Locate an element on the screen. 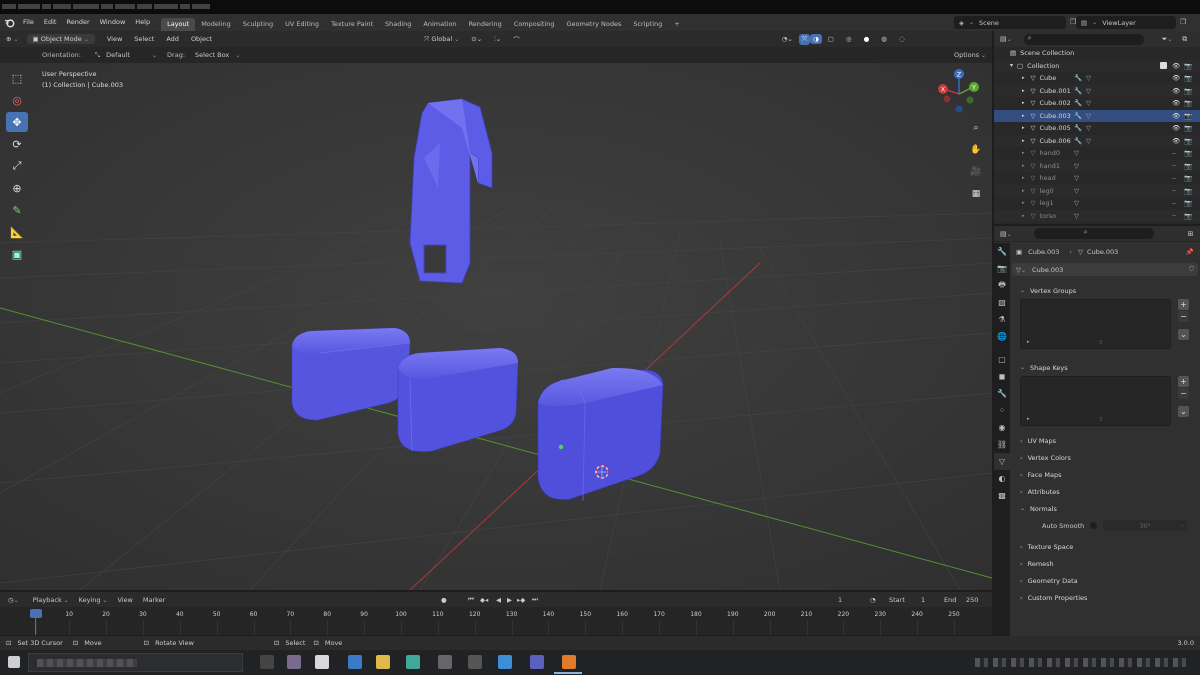 Image resolution: width=1200 pixels, height=675 pixels. taskview-icon is located at coordinates (267, 662).